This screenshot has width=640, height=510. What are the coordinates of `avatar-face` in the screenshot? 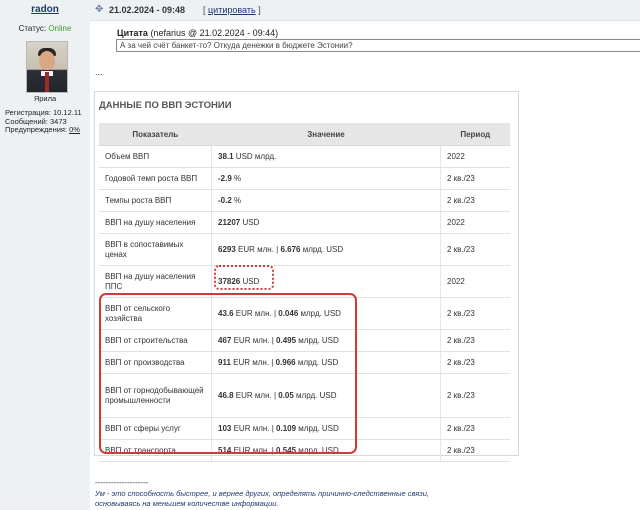 It's located at (47, 60).